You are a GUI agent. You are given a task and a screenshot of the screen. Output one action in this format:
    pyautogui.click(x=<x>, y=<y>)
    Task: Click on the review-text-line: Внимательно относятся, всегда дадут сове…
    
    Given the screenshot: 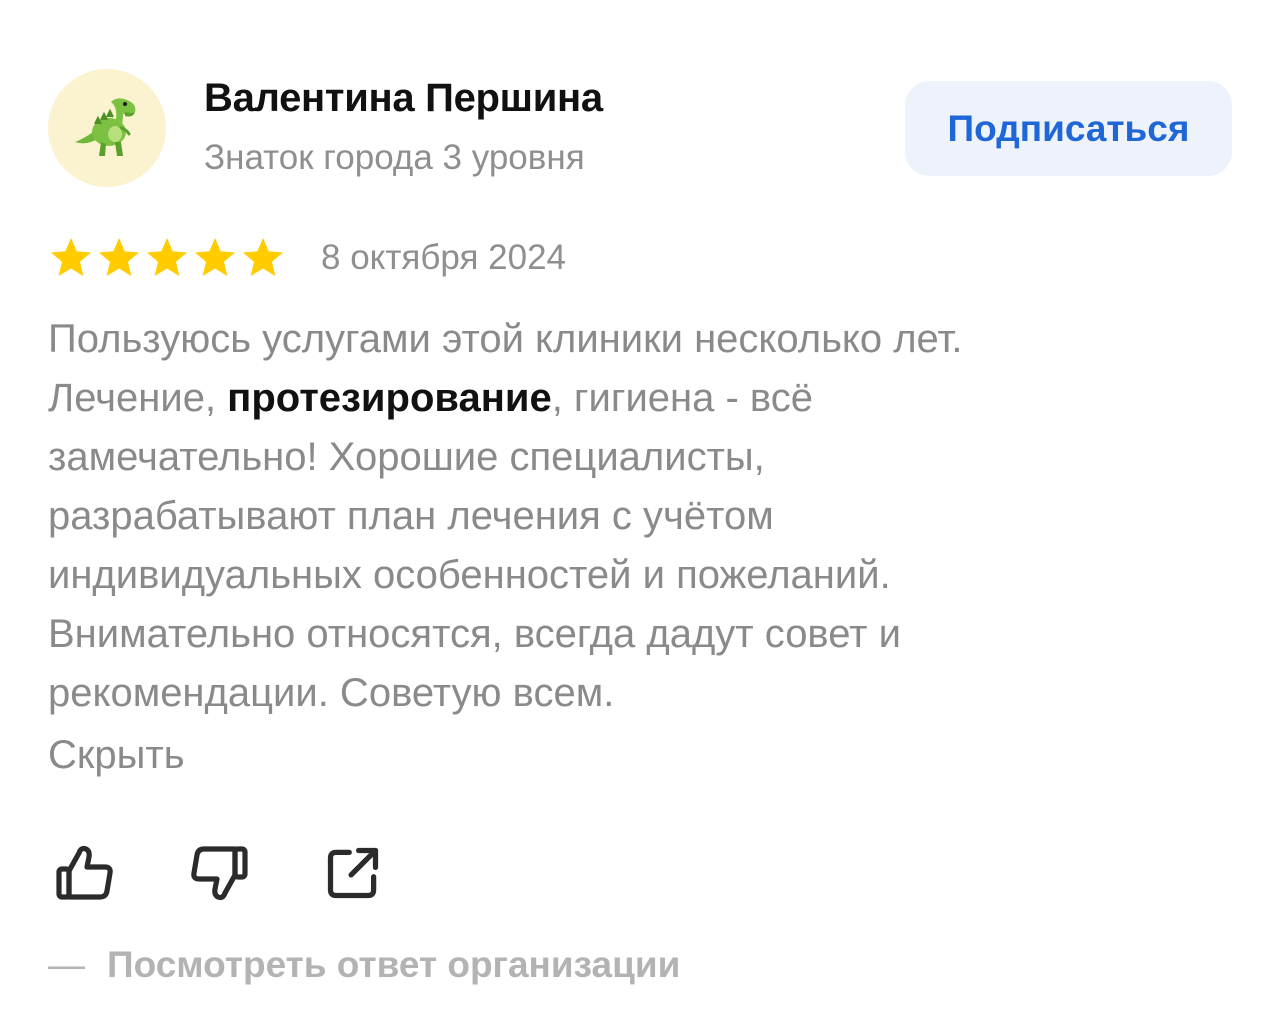 What is the action you would take?
    pyautogui.click(x=474, y=634)
    